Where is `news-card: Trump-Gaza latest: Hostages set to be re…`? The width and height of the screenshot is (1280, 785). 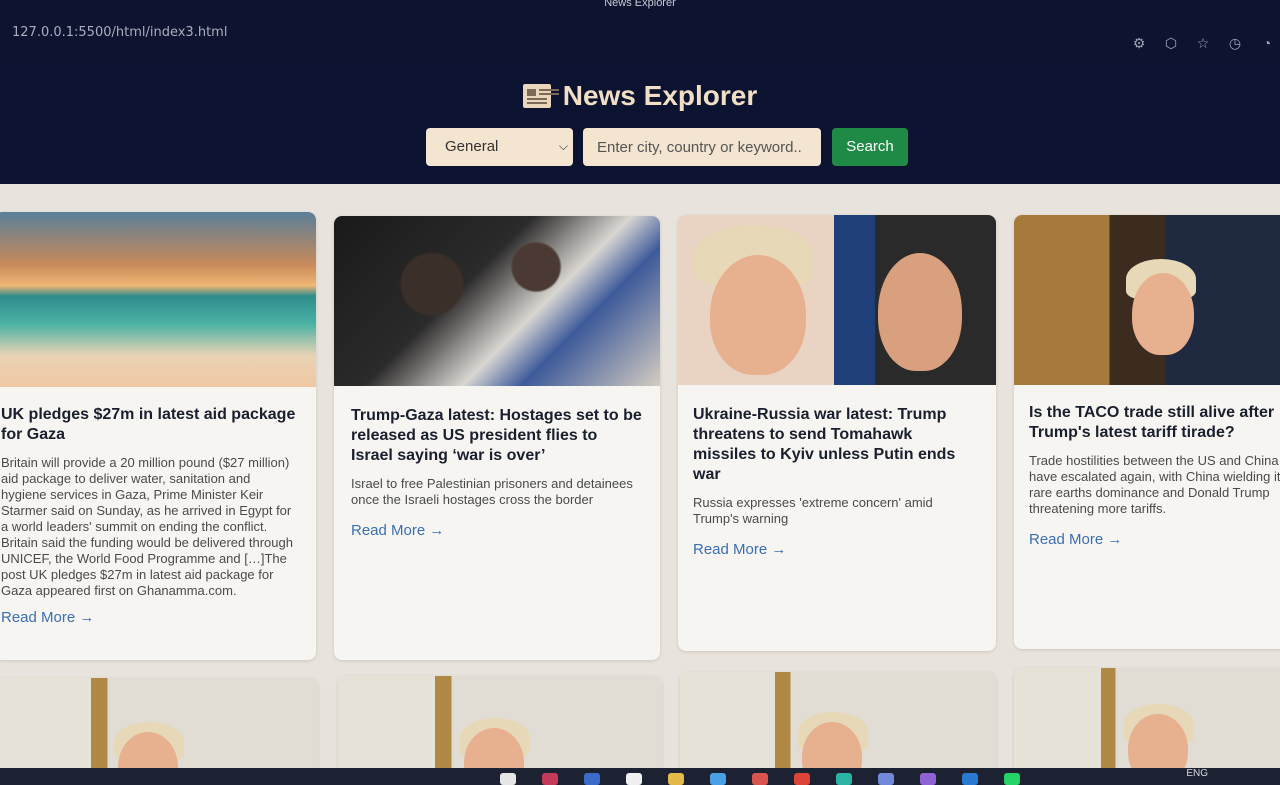 news-card: Trump-Gaza latest: Hostages set to be re… is located at coordinates (497, 438).